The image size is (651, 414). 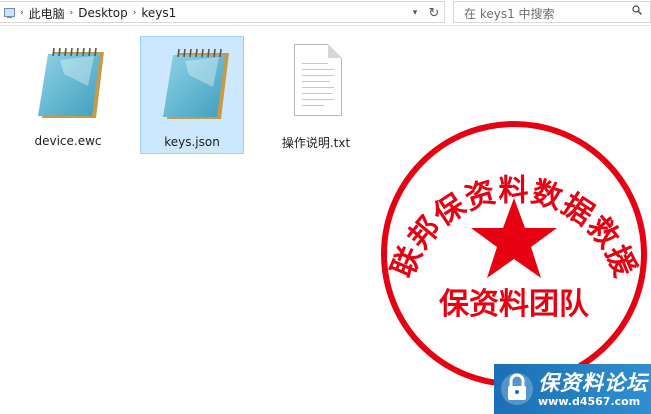 I want to click on file-item-instructions-txt: 操作说明.txt, so click(x=316, y=95).